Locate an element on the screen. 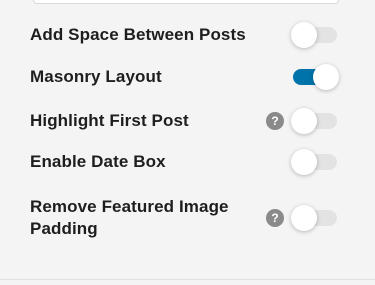 This screenshot has width=375, height=285. setting-row-remove-featured-image-padding: Remove Featured Image Padding ? is located at coordinates (185, 218).